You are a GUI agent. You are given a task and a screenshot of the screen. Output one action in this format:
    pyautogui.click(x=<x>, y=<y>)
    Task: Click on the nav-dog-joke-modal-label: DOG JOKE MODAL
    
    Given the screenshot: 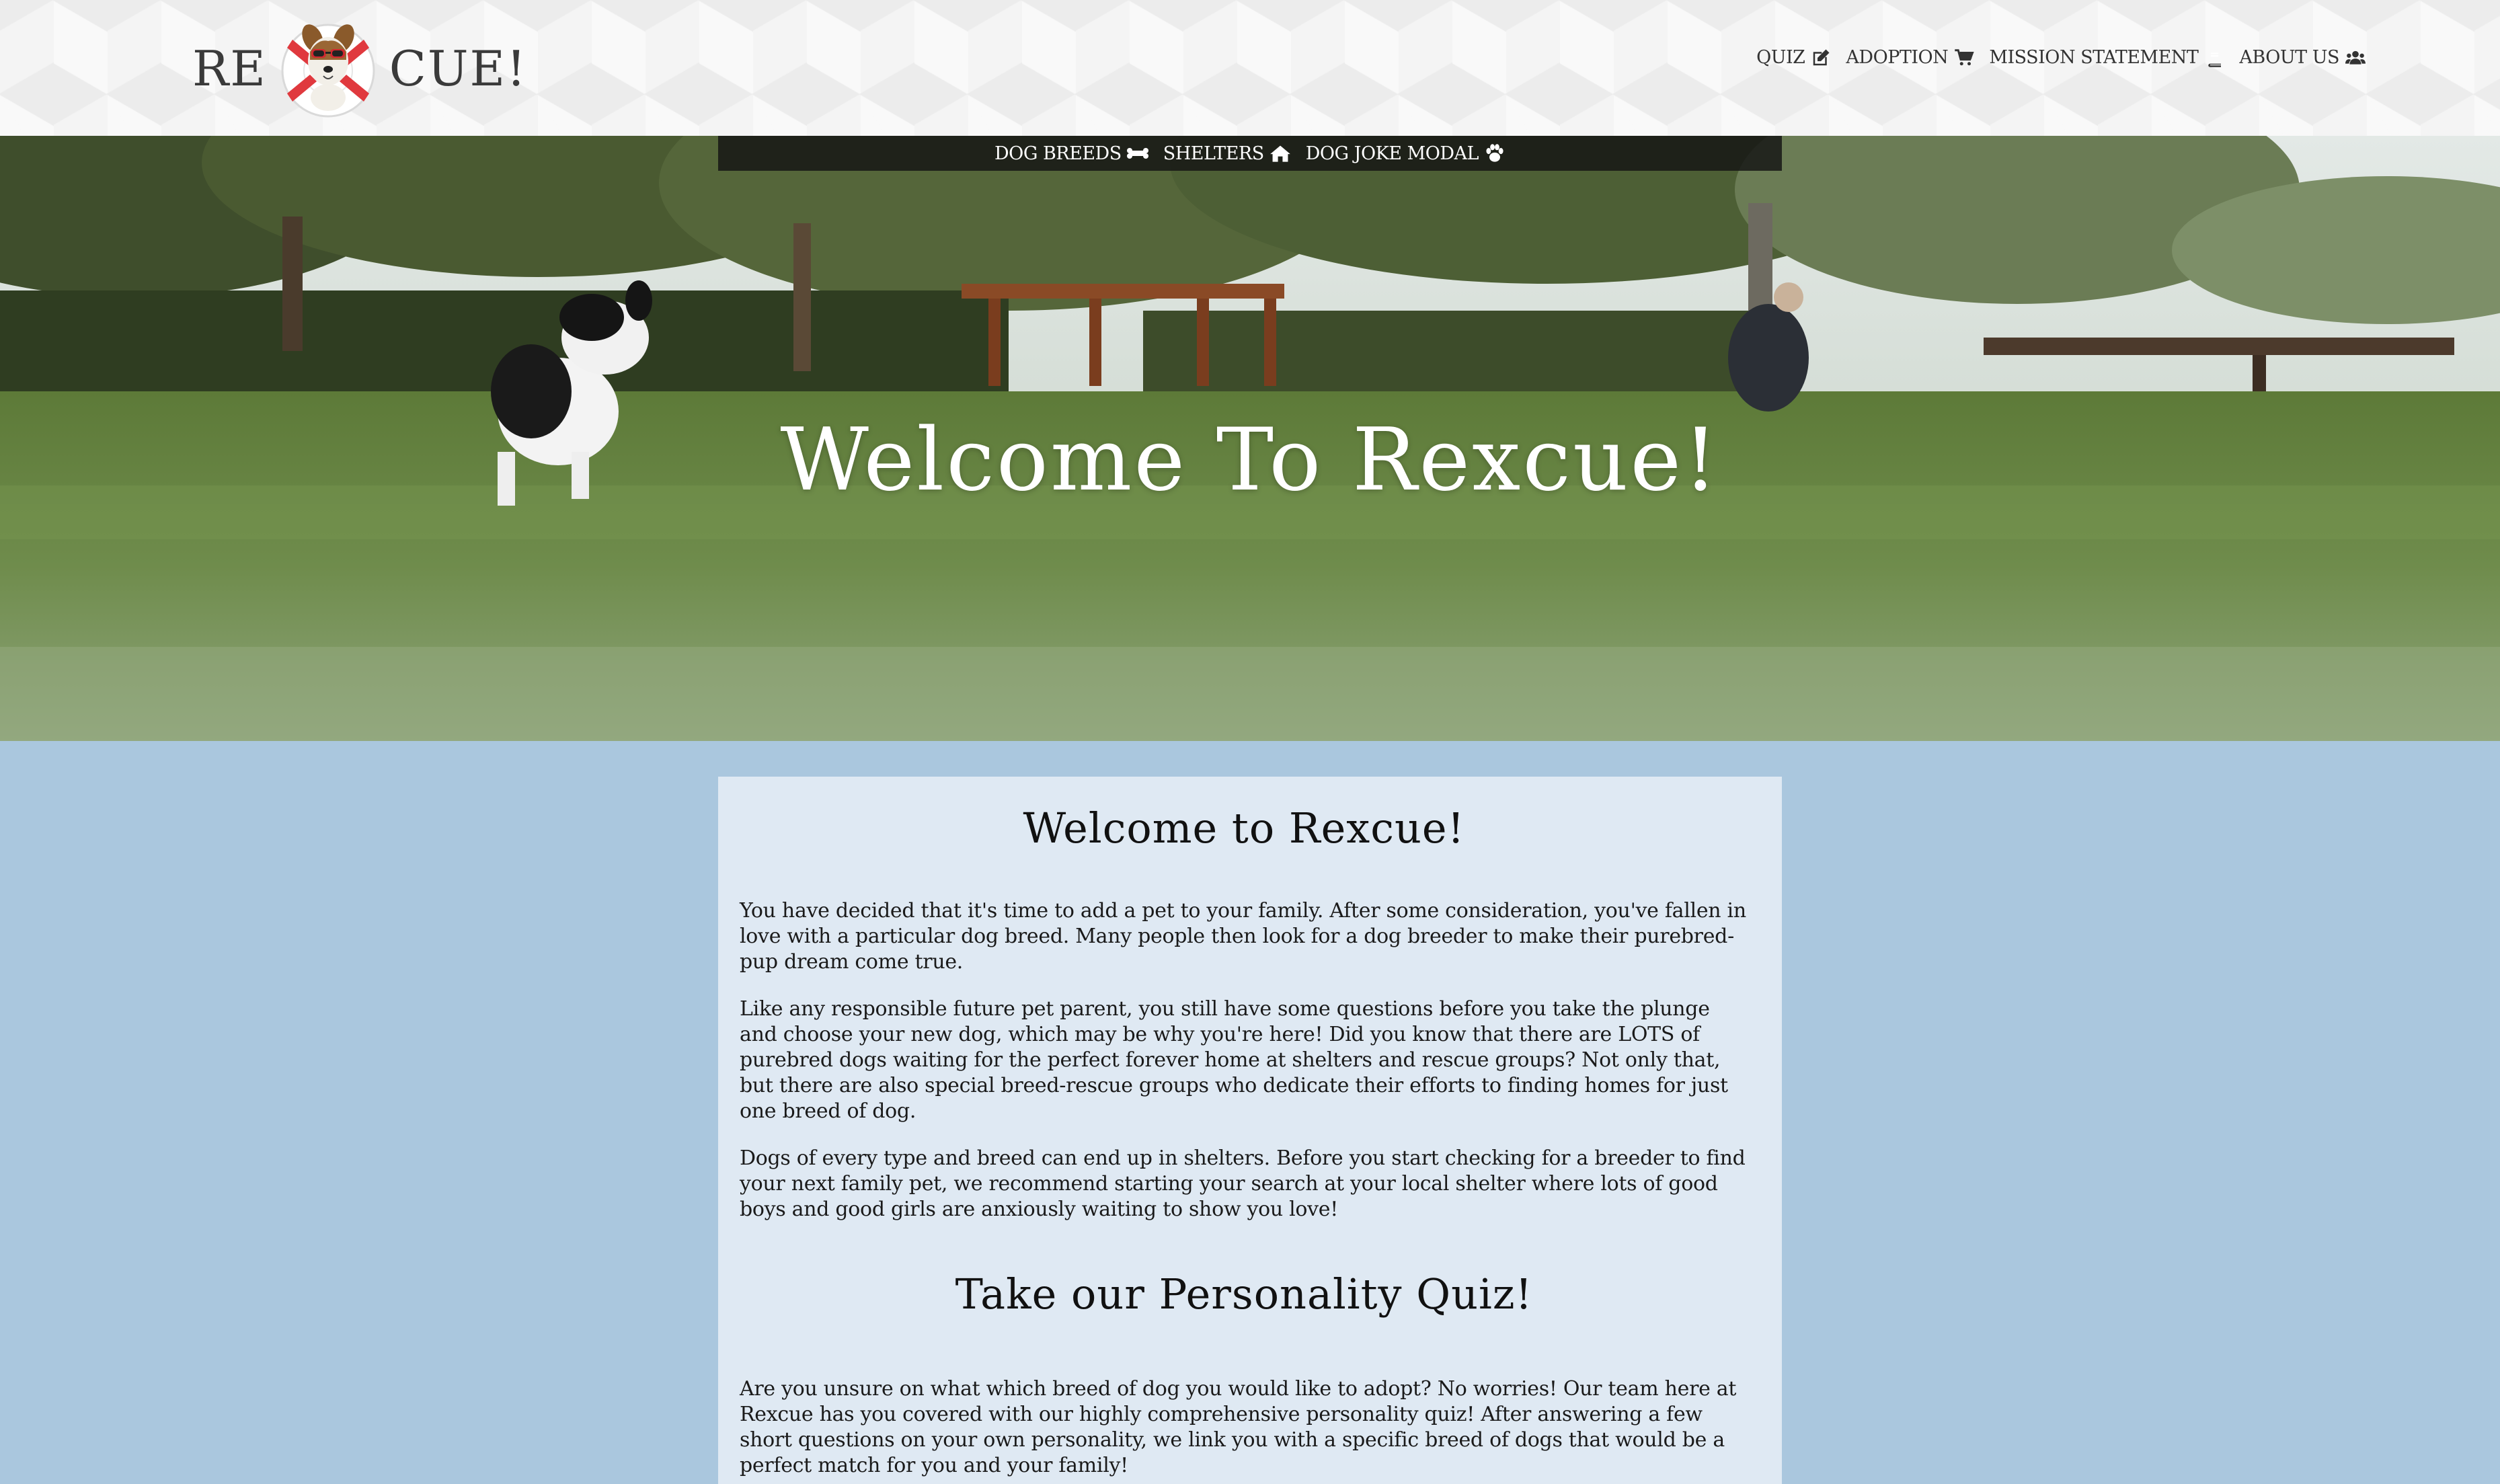 What is the action you would take?
    pyautogui.click(x=1392, y=153)
    